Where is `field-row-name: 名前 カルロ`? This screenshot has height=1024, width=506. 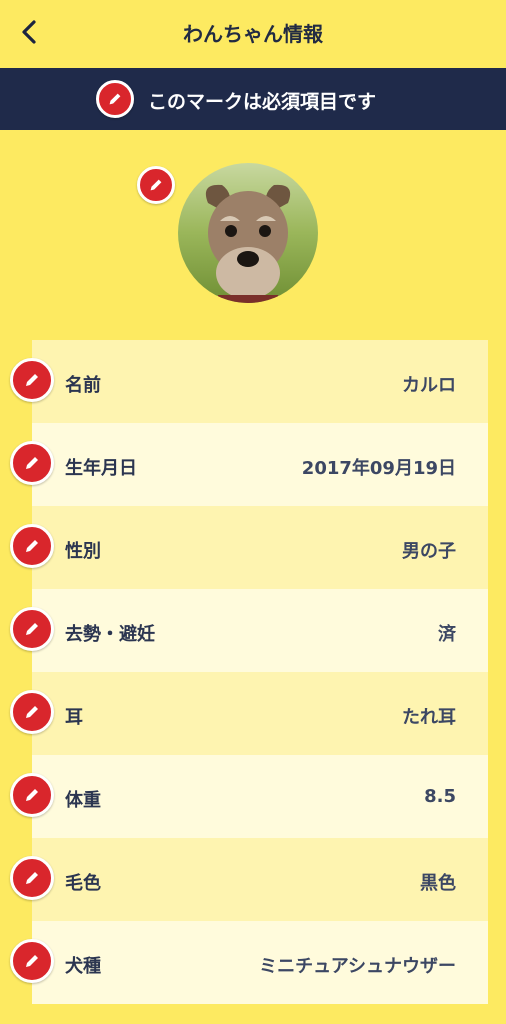 field-row-name: 名前 カルロ is located at coordinates (249, 381).